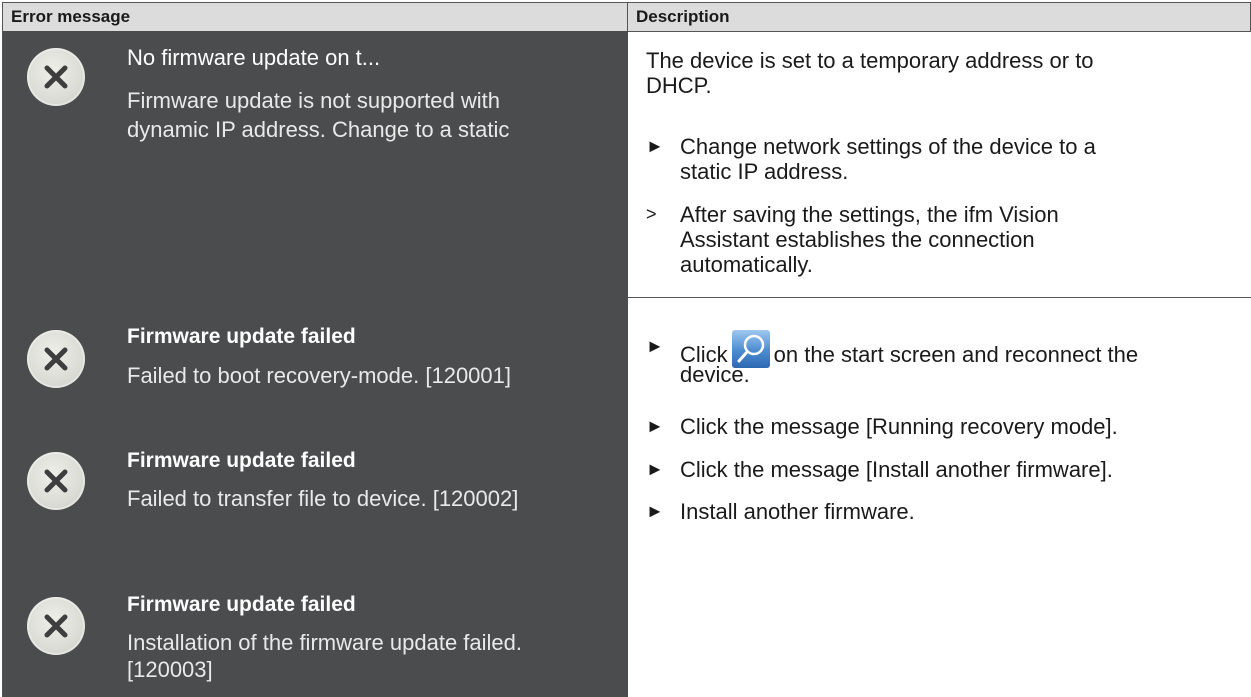  What do you see at coordinates (715, 374) in the screenshot?
I see `step-text: device.` at bounding box center [715, 374].